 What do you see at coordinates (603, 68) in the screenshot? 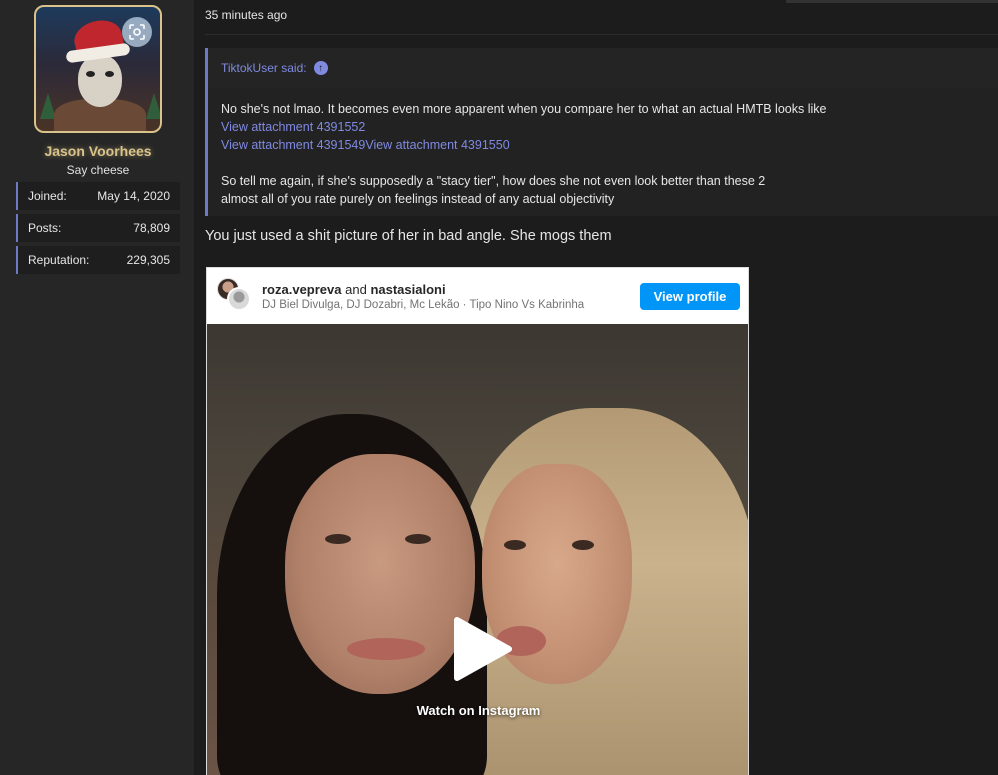
I see `quote-header: TiktokUser said: ↑` at bounding box center [603, 68].